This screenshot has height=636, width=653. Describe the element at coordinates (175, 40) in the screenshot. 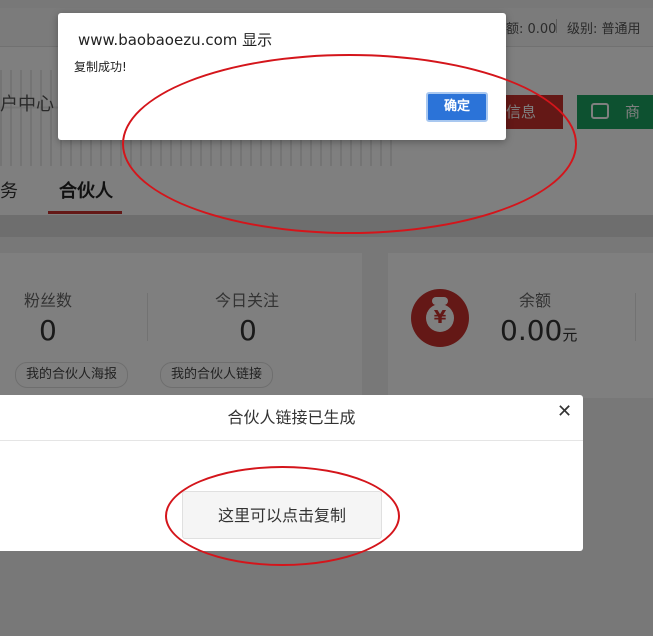

I see `alert-host: www.baobaoezu.com 显示` at that location.